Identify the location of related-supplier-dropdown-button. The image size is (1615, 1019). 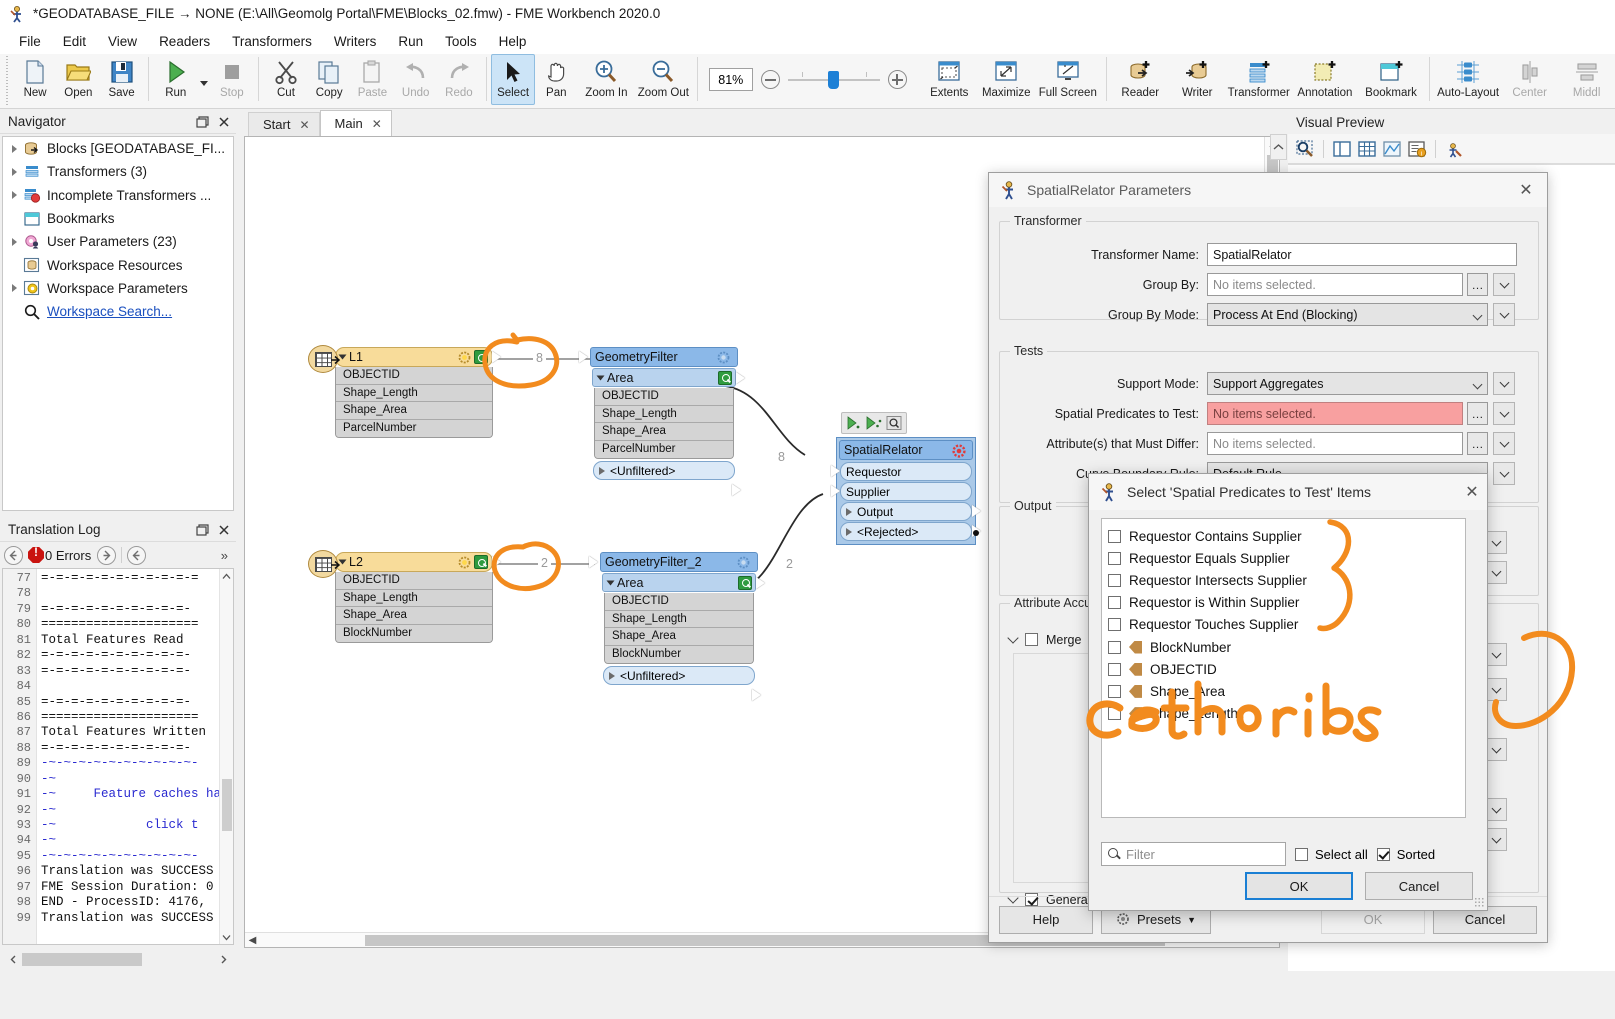
(1496, 542).